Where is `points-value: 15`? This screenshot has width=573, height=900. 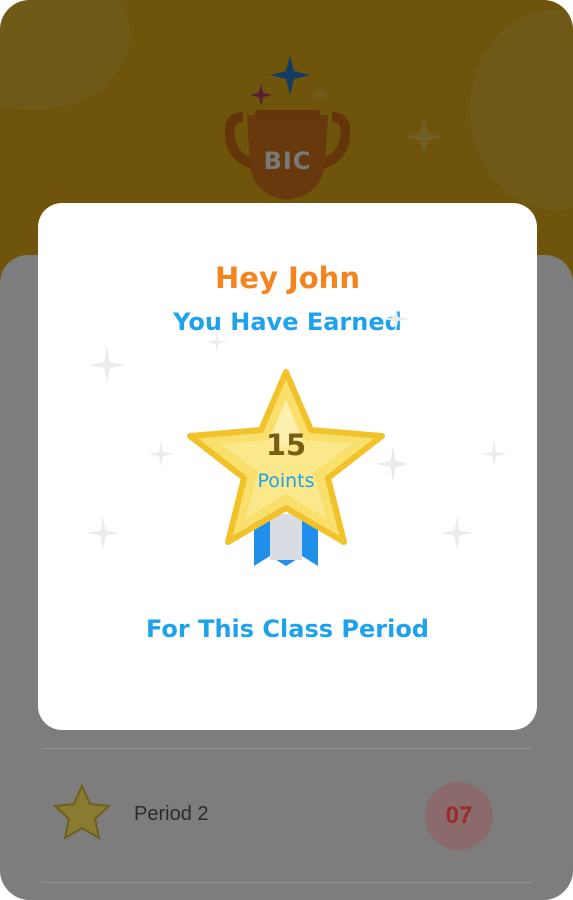 points-value: 15 is located at coordinates (286, 445).